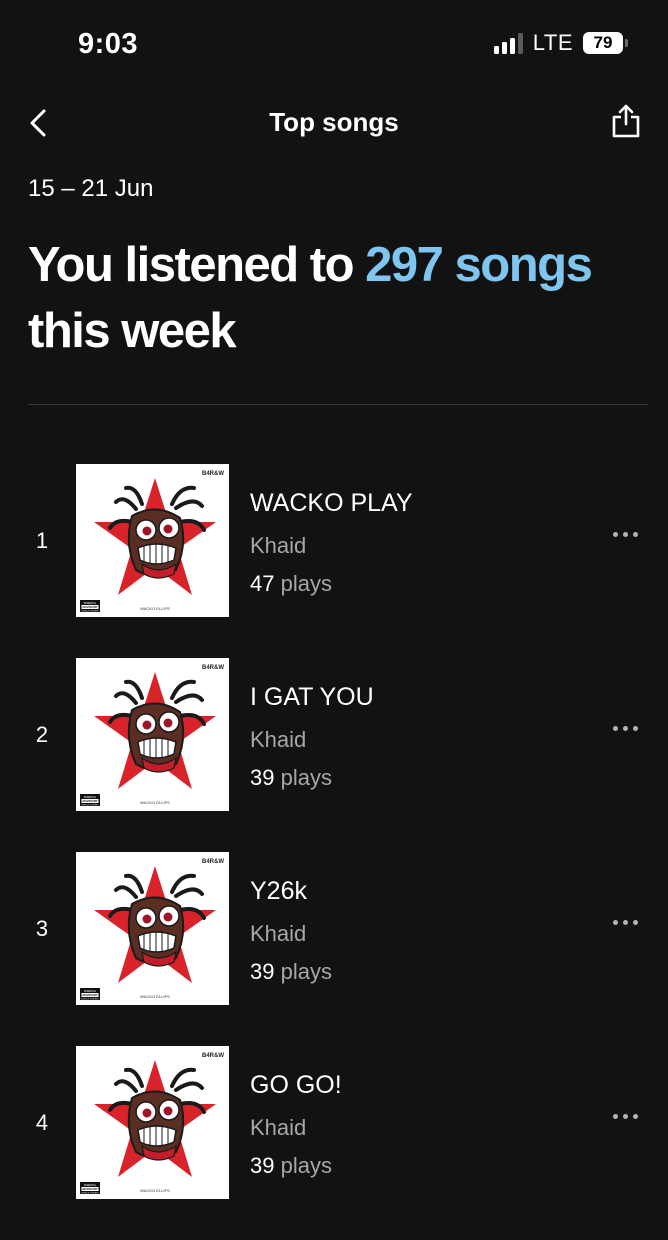  I want to click on song-rank: 1, so click(42, 540).